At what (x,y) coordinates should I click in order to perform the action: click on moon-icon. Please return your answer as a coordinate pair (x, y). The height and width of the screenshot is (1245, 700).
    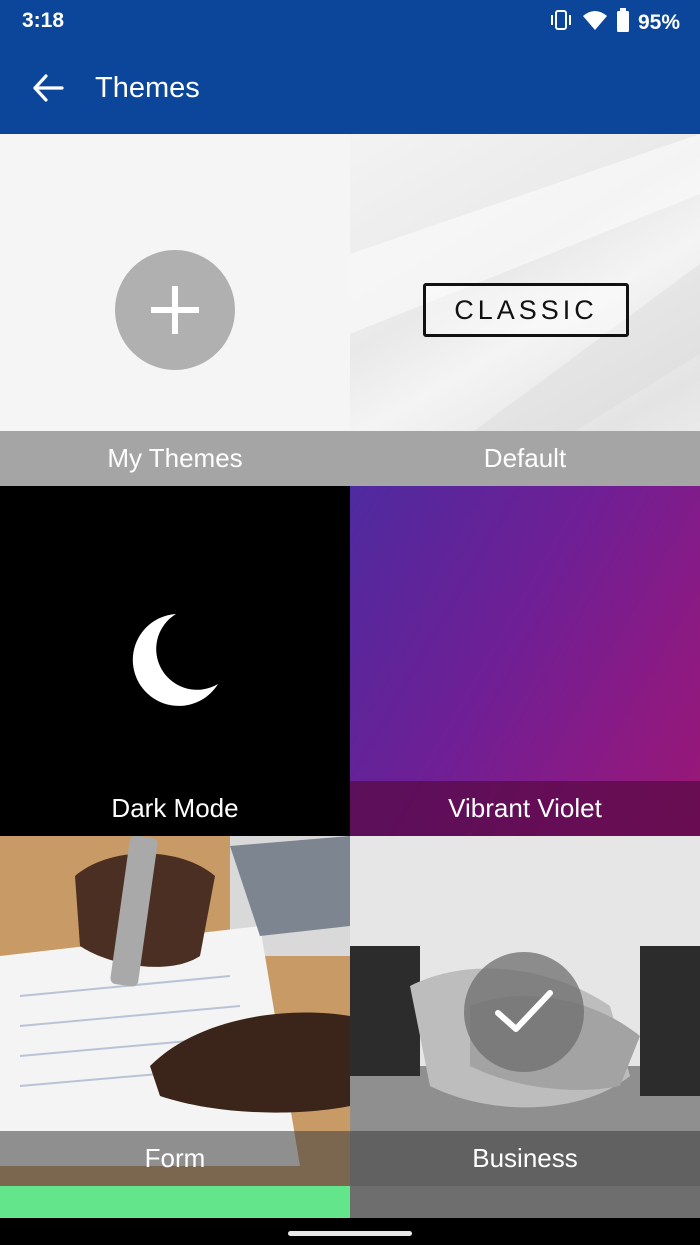
    Looking at the image, I should click on (175, 660).